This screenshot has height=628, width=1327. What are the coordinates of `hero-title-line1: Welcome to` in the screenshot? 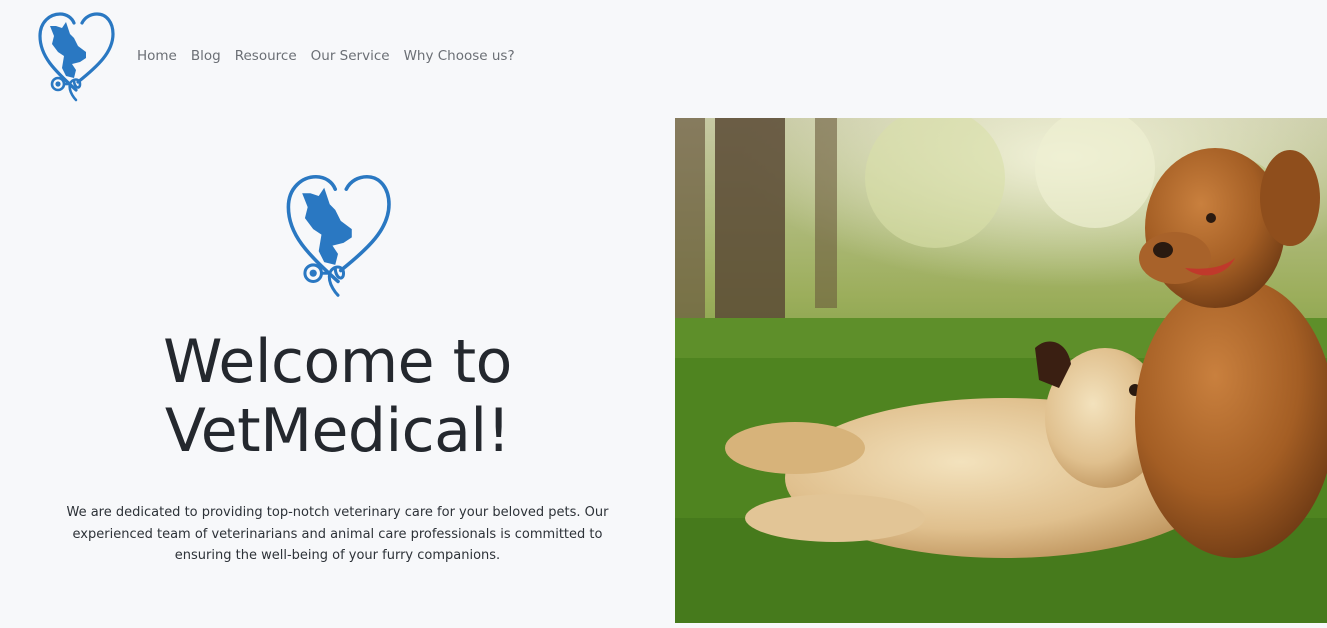 It's located at (337, 362).